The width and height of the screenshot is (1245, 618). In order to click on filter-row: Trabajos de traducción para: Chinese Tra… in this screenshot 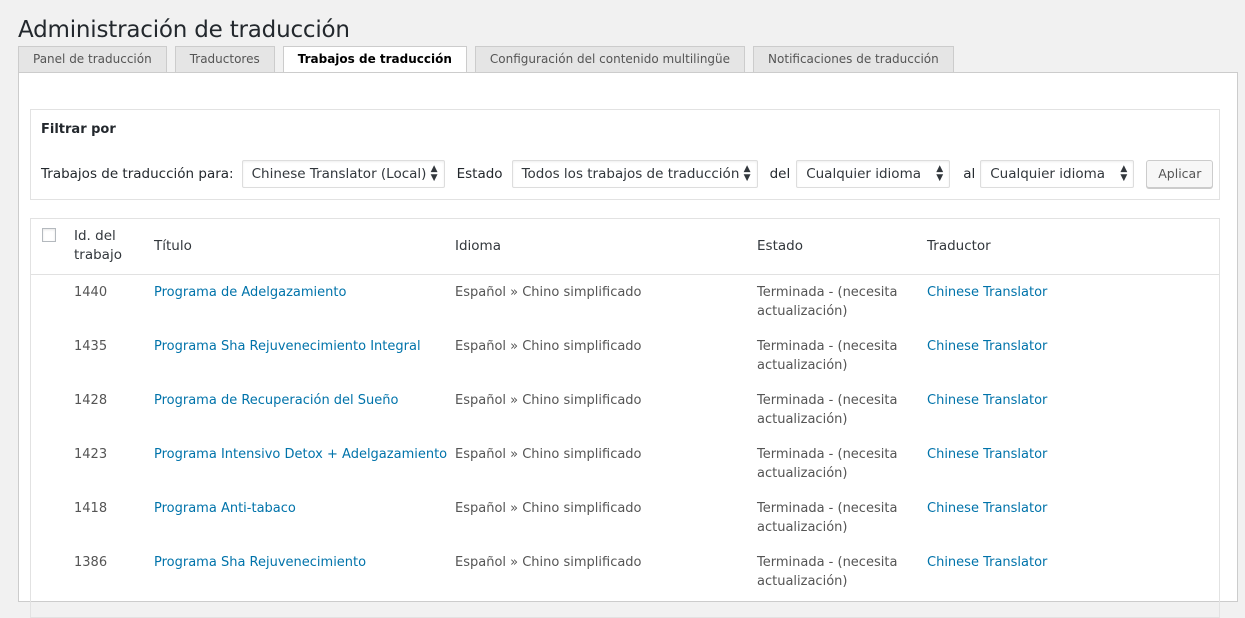, I will do `click(627, 174)`.